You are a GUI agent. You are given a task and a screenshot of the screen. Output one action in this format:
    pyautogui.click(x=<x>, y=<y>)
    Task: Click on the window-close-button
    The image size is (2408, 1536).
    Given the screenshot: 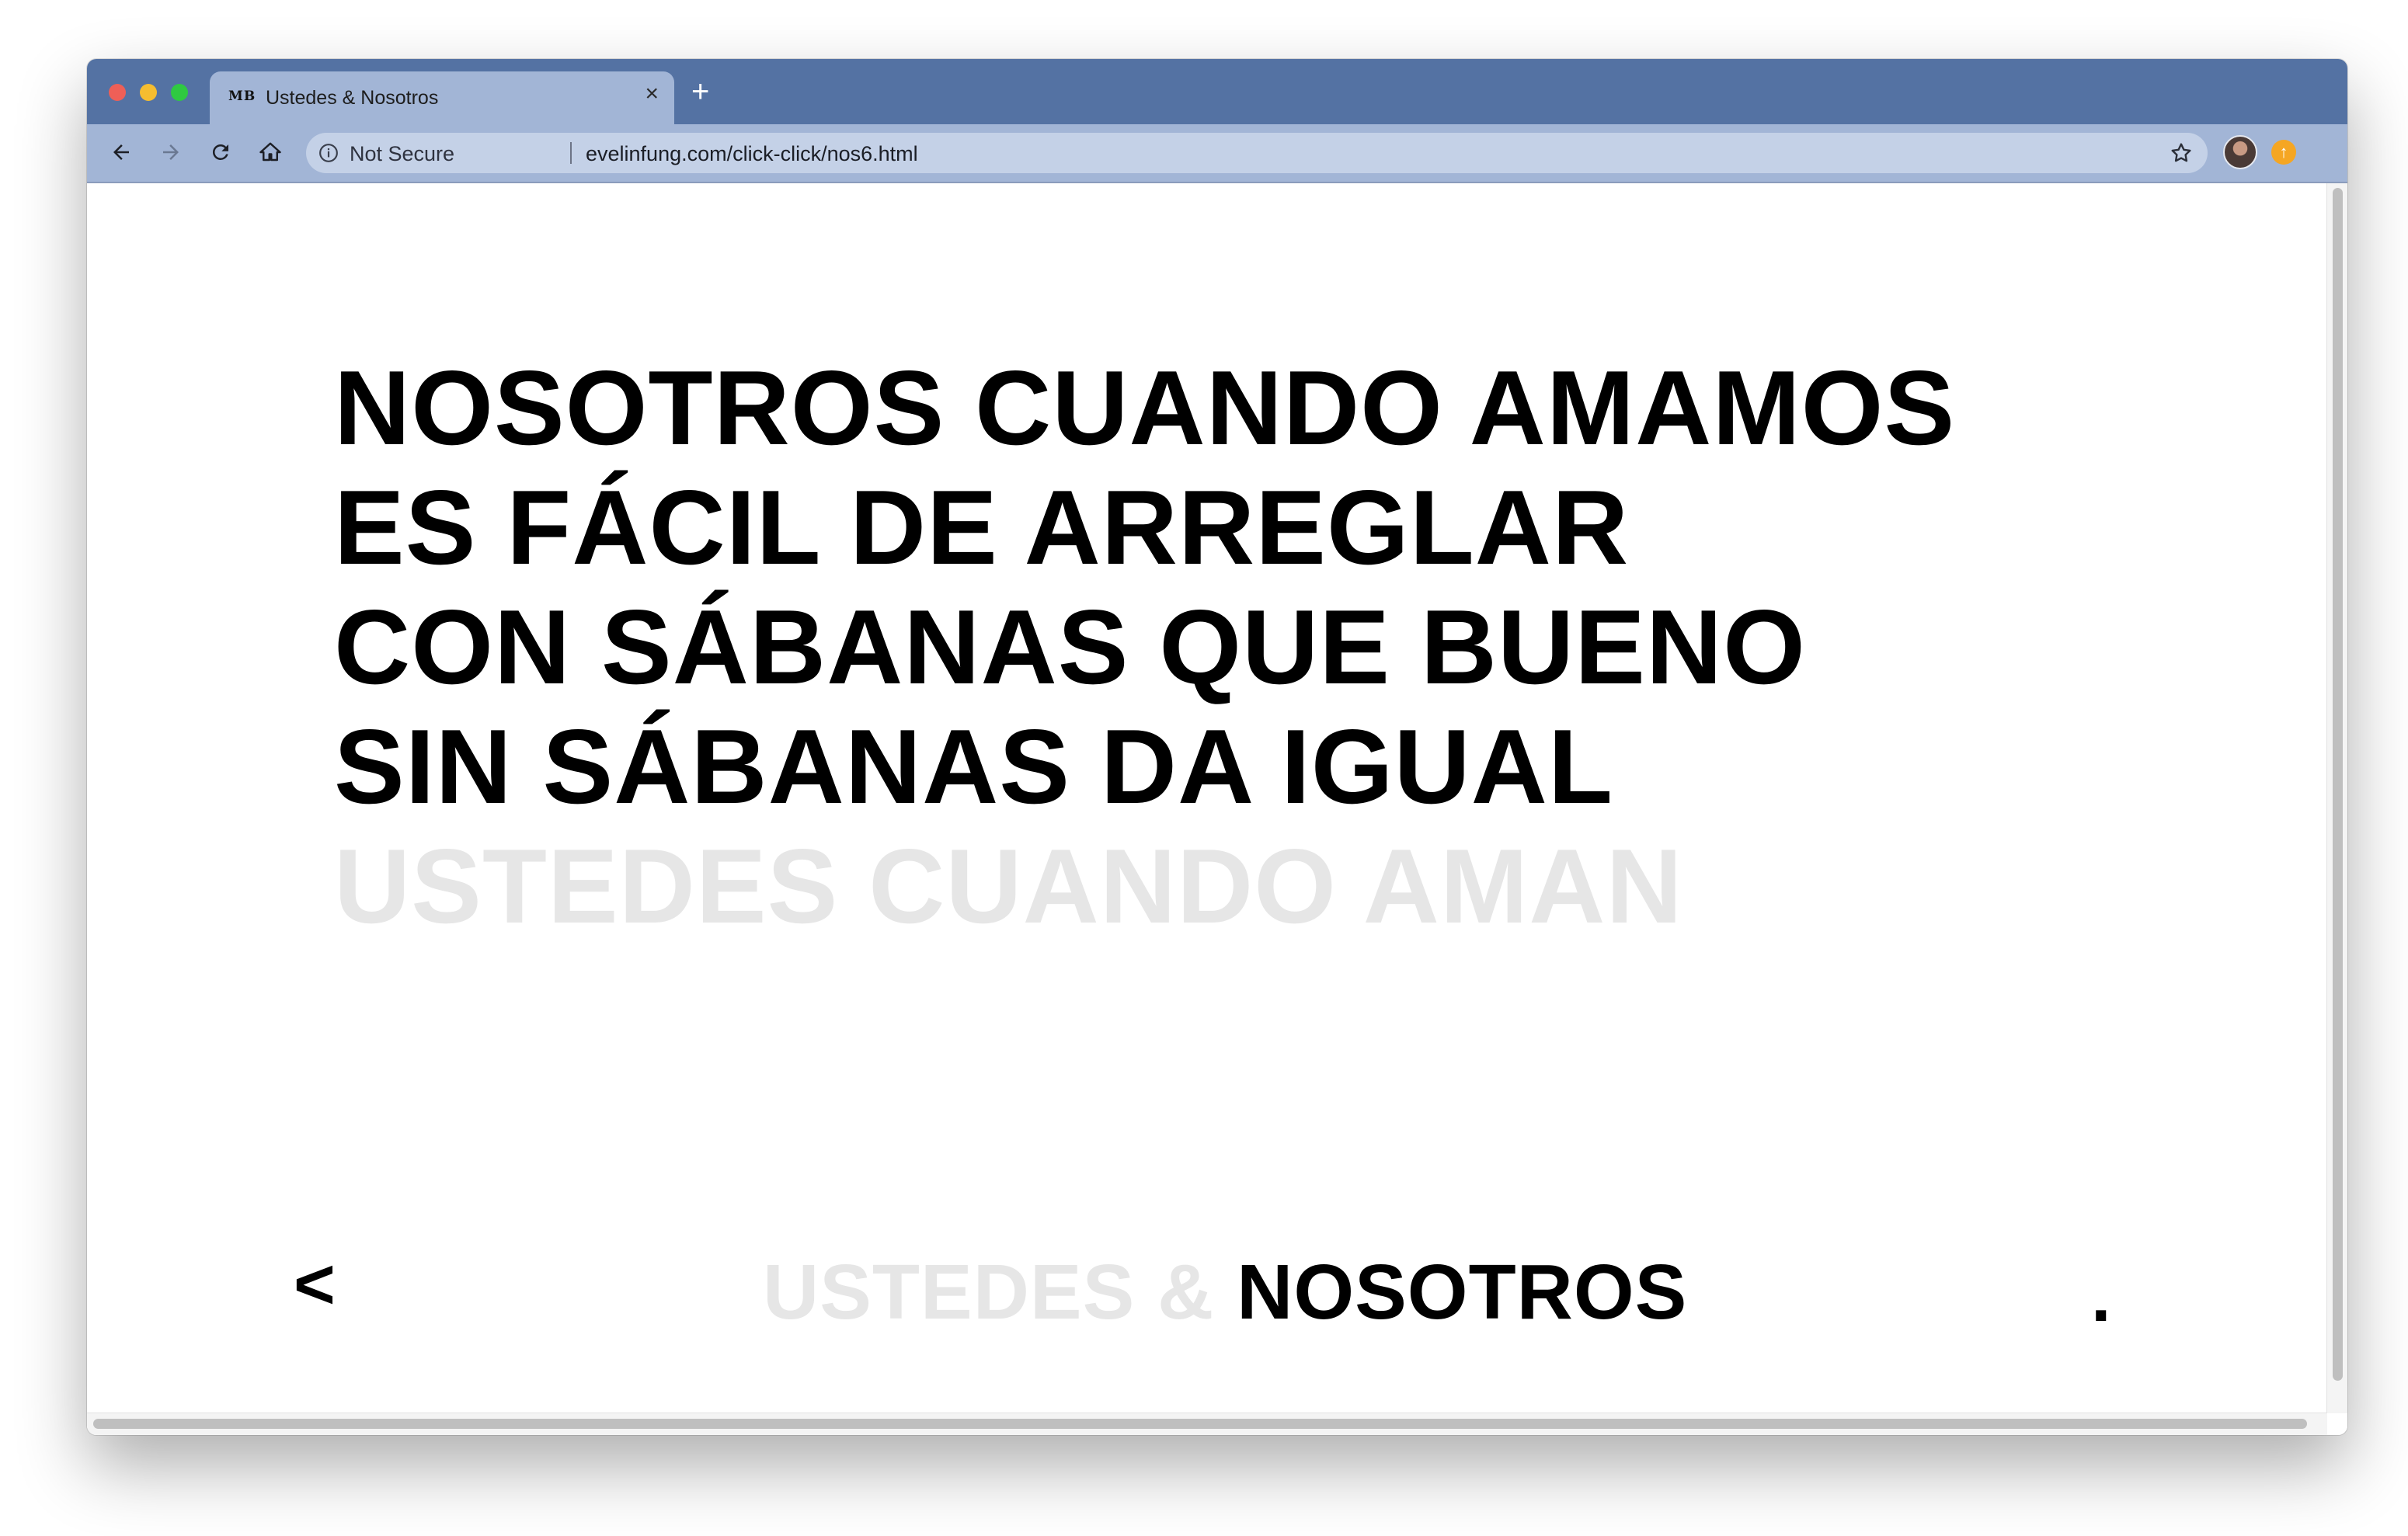 What is the action you would take?
    pyautogui.click(x=117, y=93)
    